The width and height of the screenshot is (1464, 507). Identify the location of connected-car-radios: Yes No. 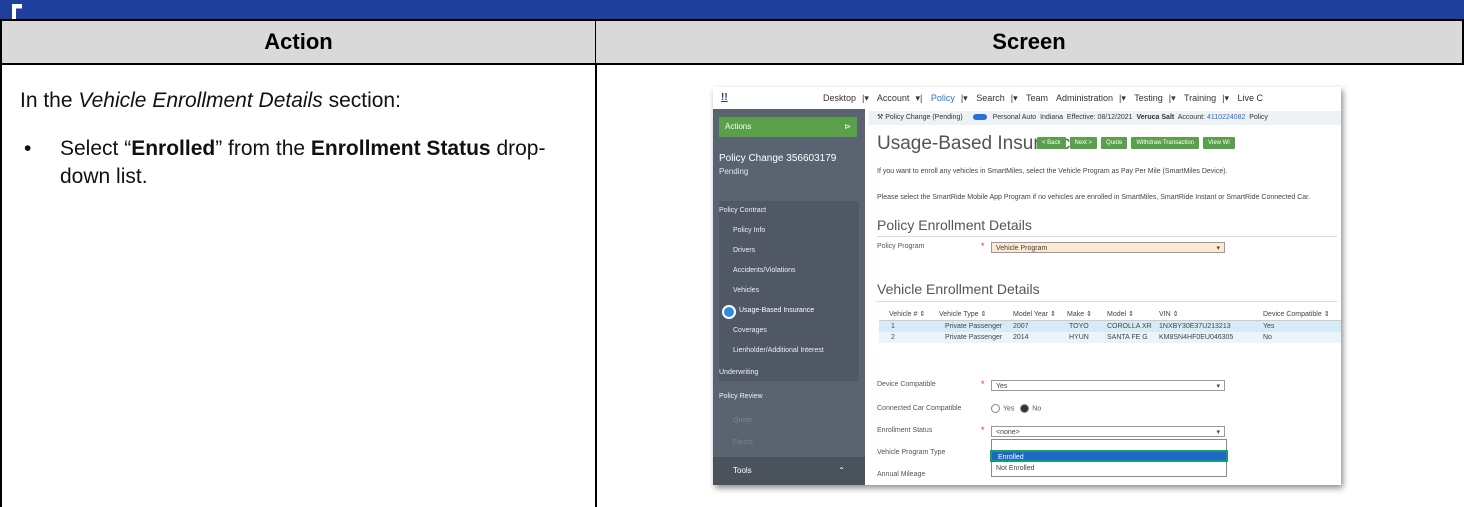
(1016, 408).